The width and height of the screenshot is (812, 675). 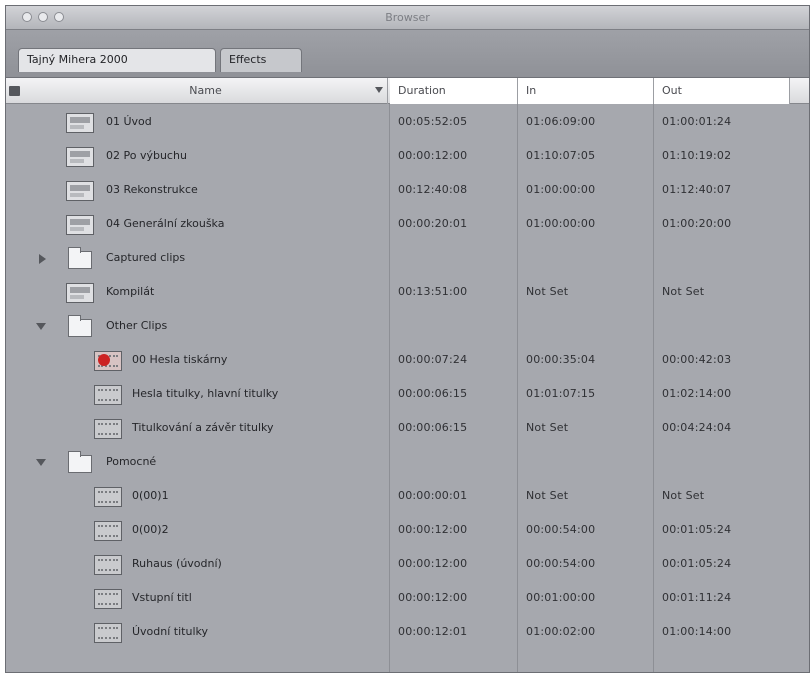 What do you see at coordinates (137, 325) in the screenshot?
I see `item-name: Other Clips` at bounding box center [137, 325].